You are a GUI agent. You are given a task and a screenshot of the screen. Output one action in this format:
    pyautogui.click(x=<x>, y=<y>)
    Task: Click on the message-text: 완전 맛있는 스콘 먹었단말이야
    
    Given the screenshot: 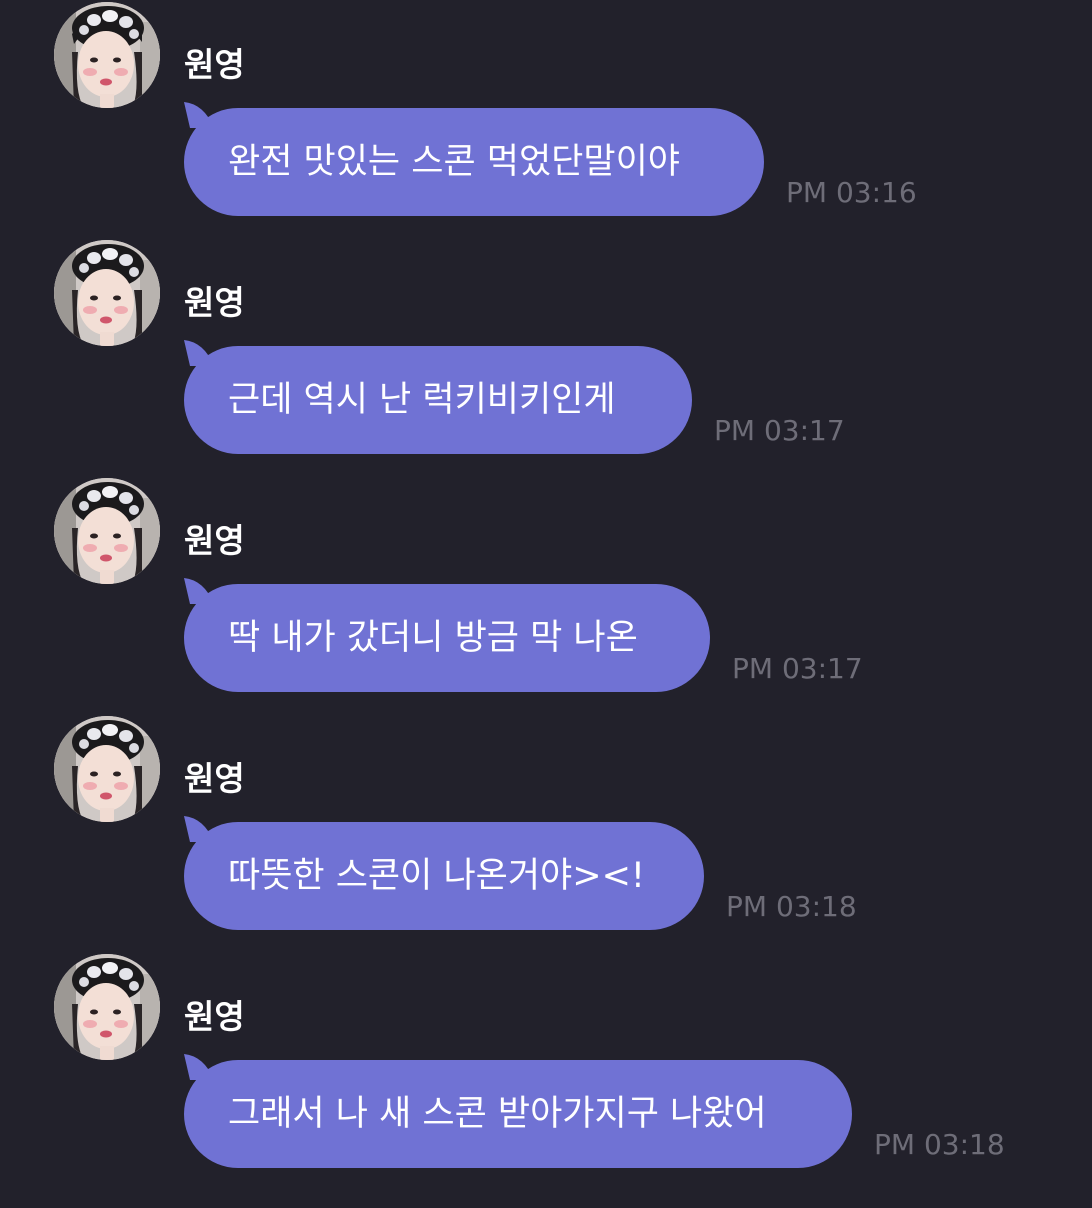 What is the action you would take?
    pyautogui.click(x=454, y=162)
    